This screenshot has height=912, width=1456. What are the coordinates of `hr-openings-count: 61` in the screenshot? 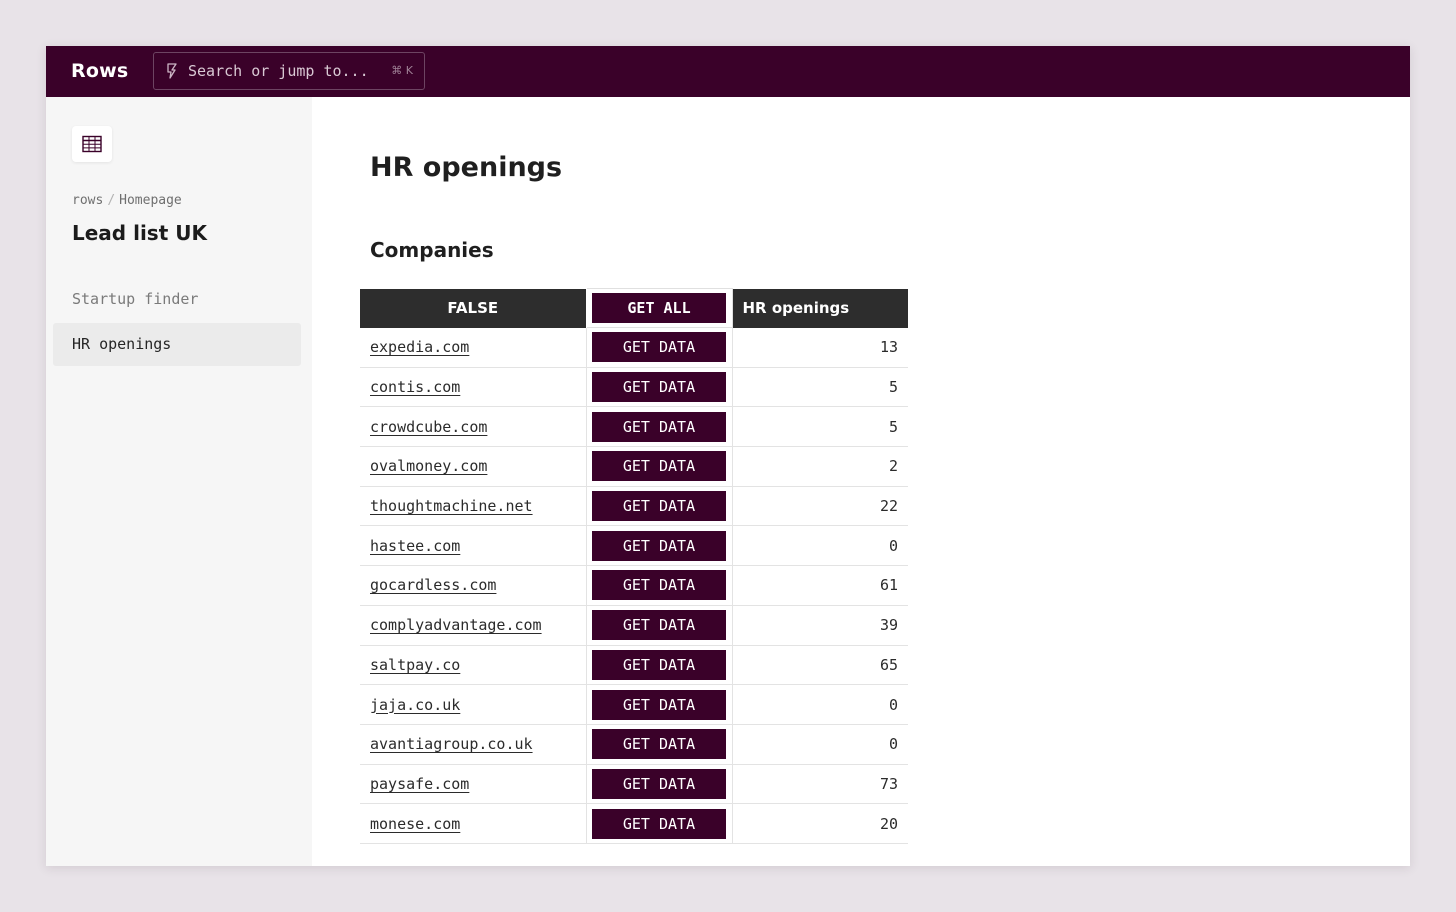 It's located at (820, 585).